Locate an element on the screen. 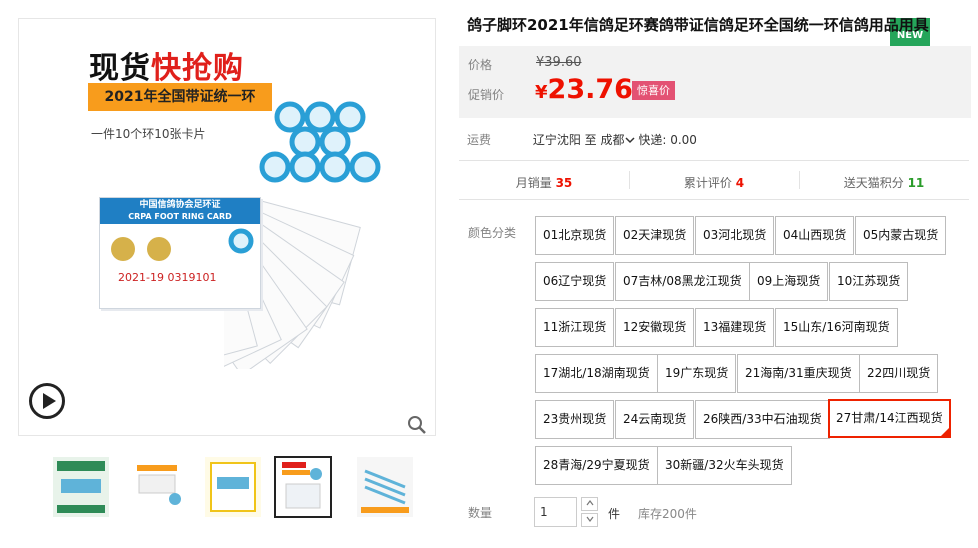 Image resolution: width=978 pixels, height=548 pixels. color-option: 17湖北/18湖南现货 is located at coordinates (596, 373).